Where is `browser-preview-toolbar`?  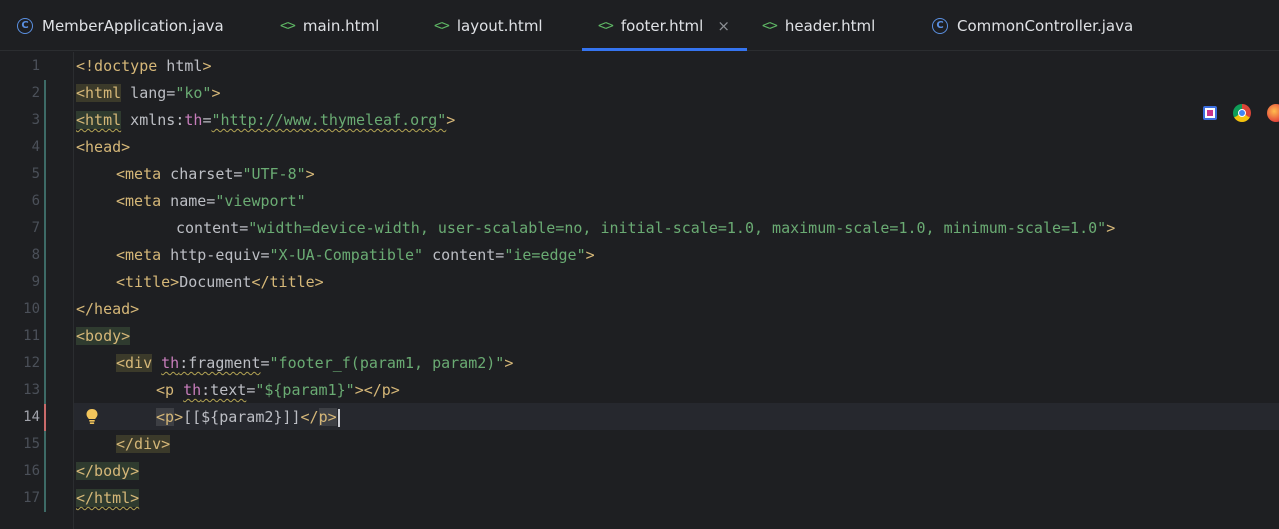
browser-preview-toolbar is located at coordinates (1233, 113).